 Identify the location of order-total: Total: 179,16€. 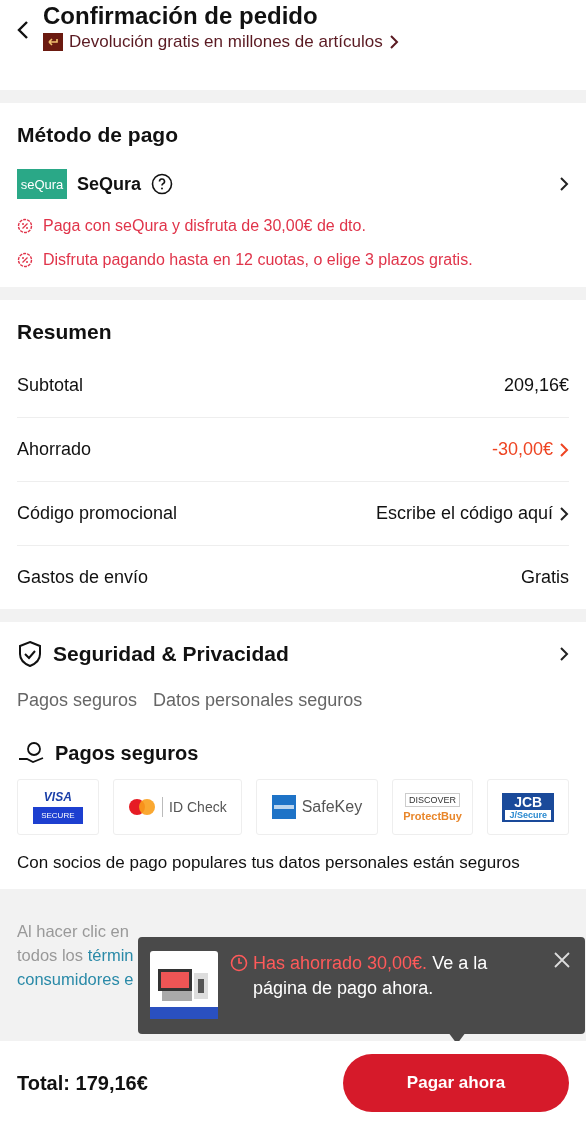
(82, 1083).